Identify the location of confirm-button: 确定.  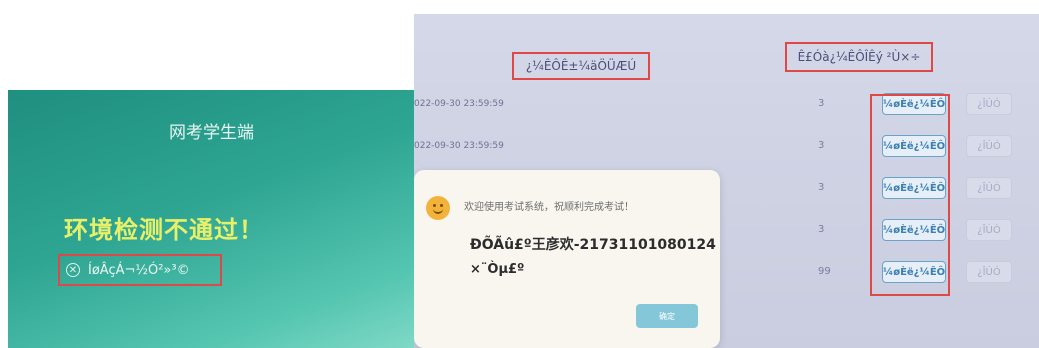
(667, 316).